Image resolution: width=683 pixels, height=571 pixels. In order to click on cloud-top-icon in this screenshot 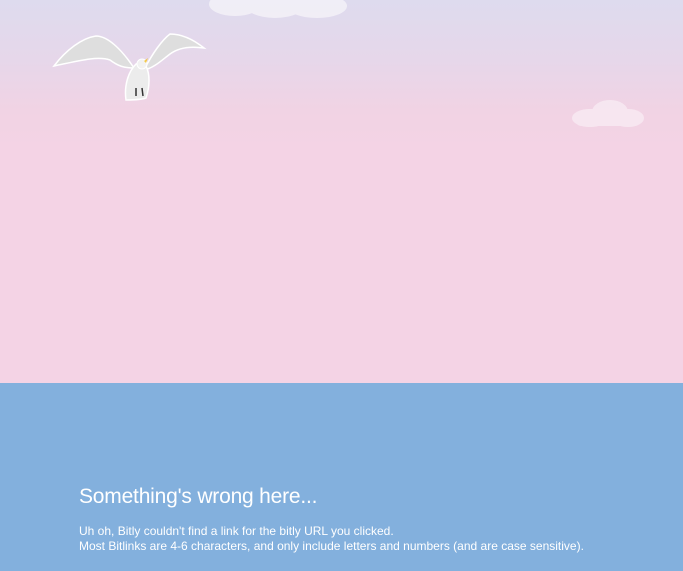, I will do `click(278, 9)`.